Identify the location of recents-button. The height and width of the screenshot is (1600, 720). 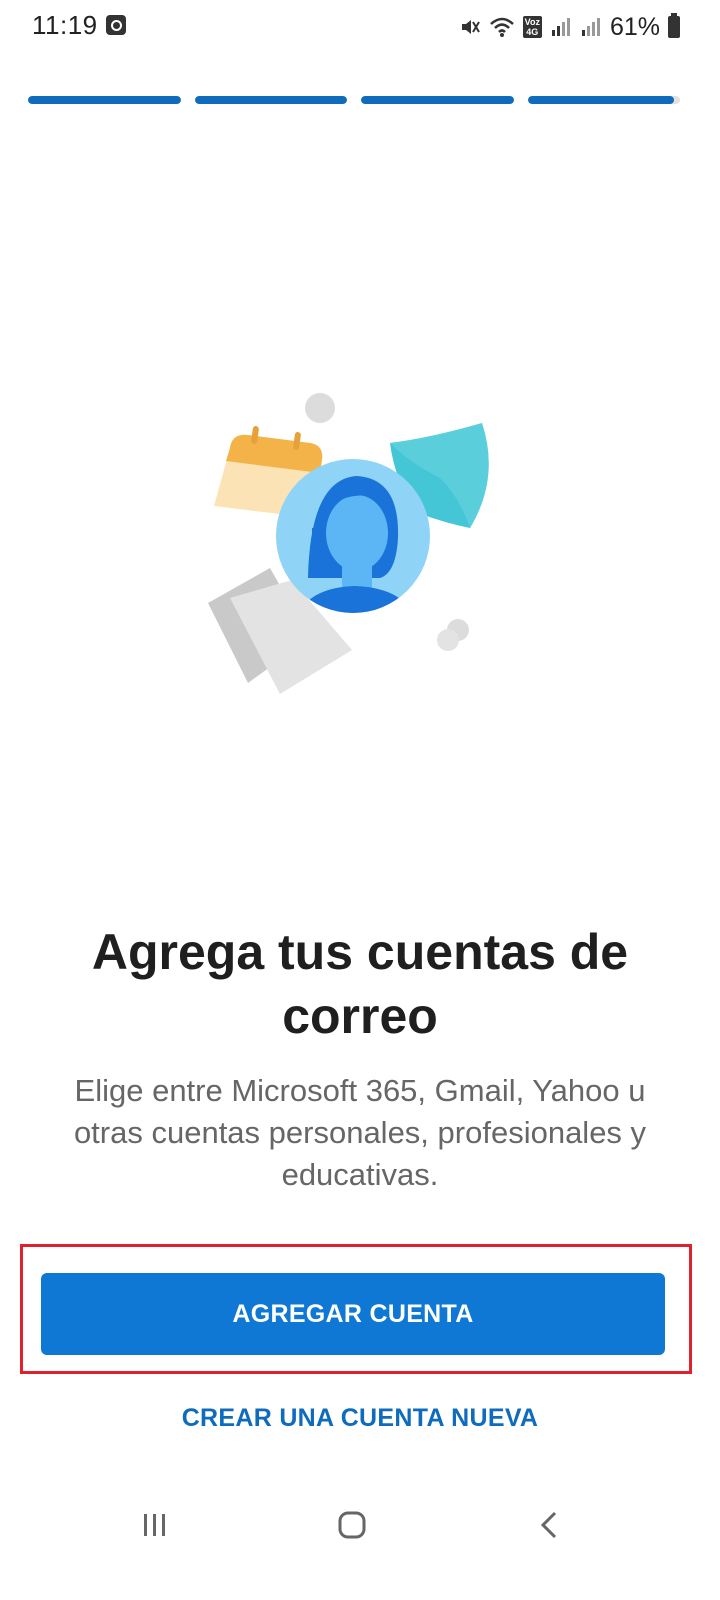
(155, 1525).